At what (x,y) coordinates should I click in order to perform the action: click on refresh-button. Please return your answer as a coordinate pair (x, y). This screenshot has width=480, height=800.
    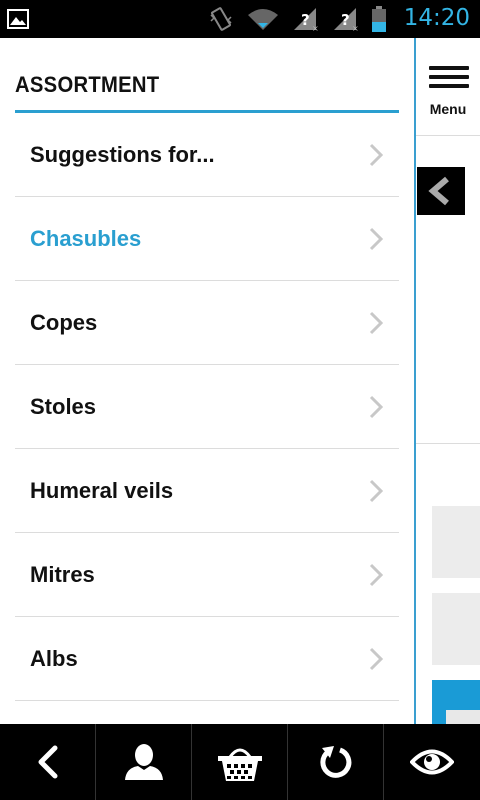
    Looking at the image, I should click on (336, 762).